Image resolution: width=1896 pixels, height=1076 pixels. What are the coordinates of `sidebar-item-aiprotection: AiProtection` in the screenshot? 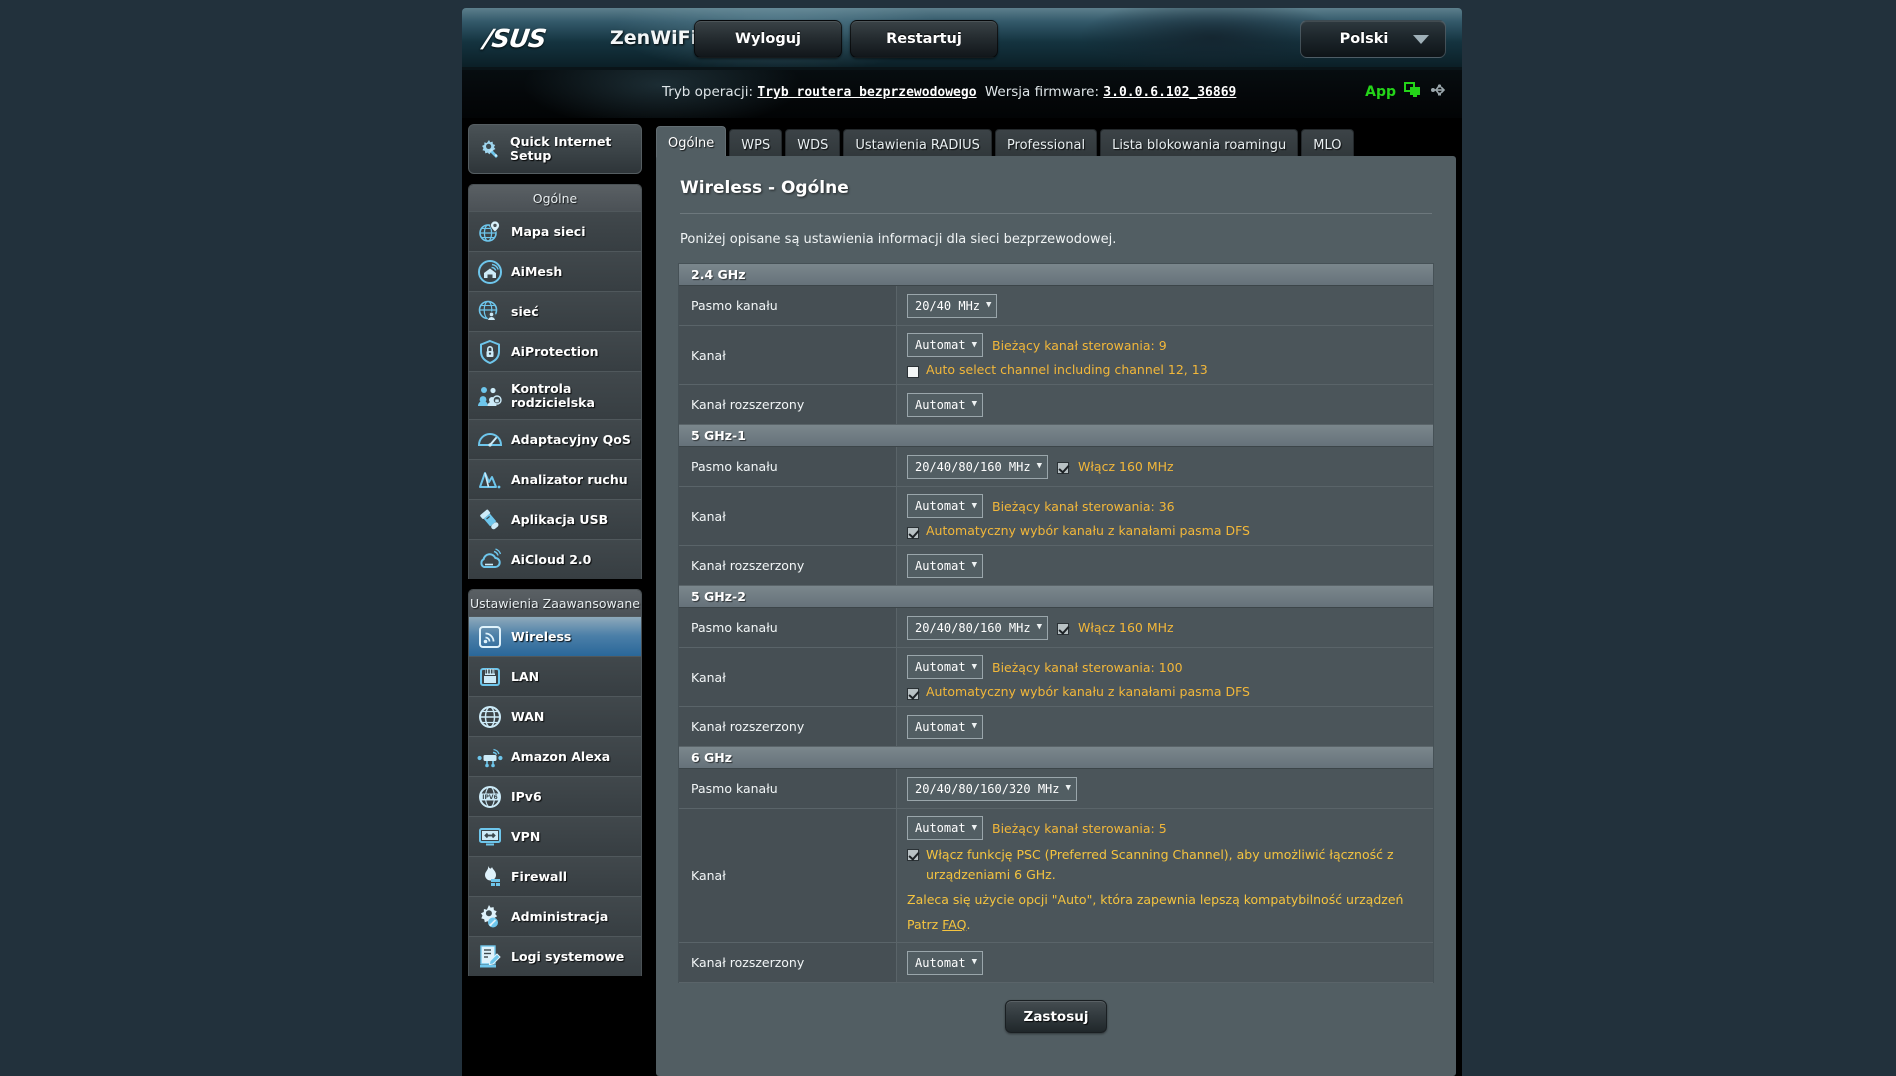 It's located at (555, 351).